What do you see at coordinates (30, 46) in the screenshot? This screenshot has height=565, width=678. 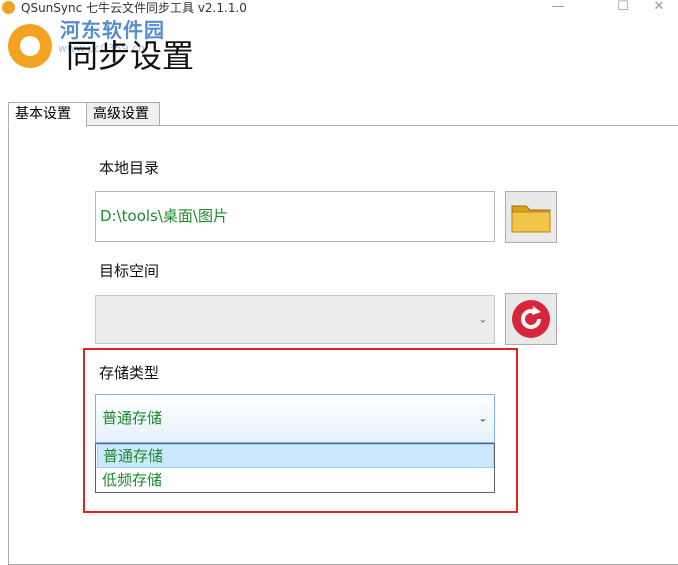 I see `logo-icon` at bounding box center [30, 46].